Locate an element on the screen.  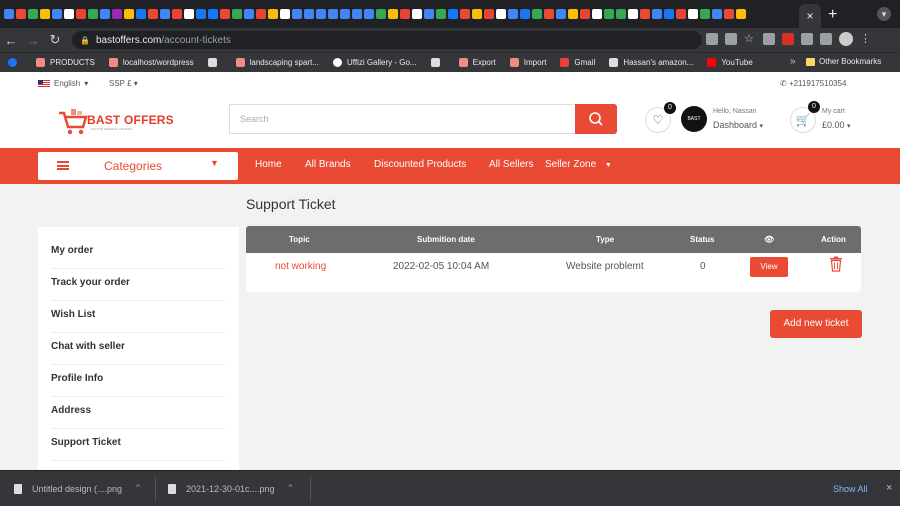
my-cart-label: My cart is located at coordinates (833, 111).